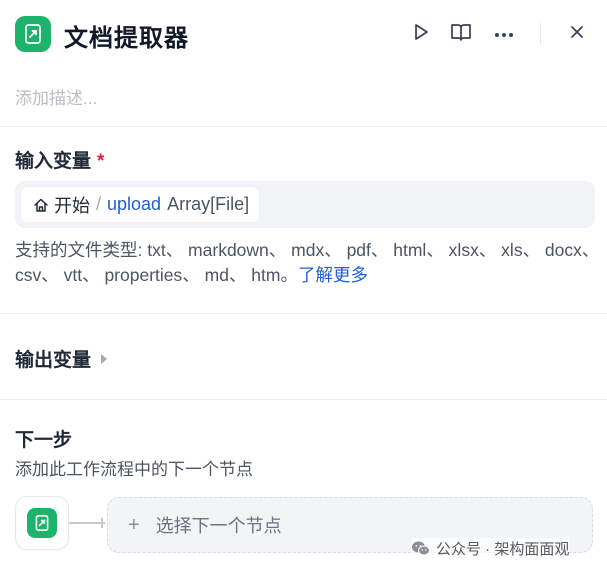  Describe the element at coordinates (53, 161) in the screenshot. I see `input-variables-label: 输入变量` at that location.